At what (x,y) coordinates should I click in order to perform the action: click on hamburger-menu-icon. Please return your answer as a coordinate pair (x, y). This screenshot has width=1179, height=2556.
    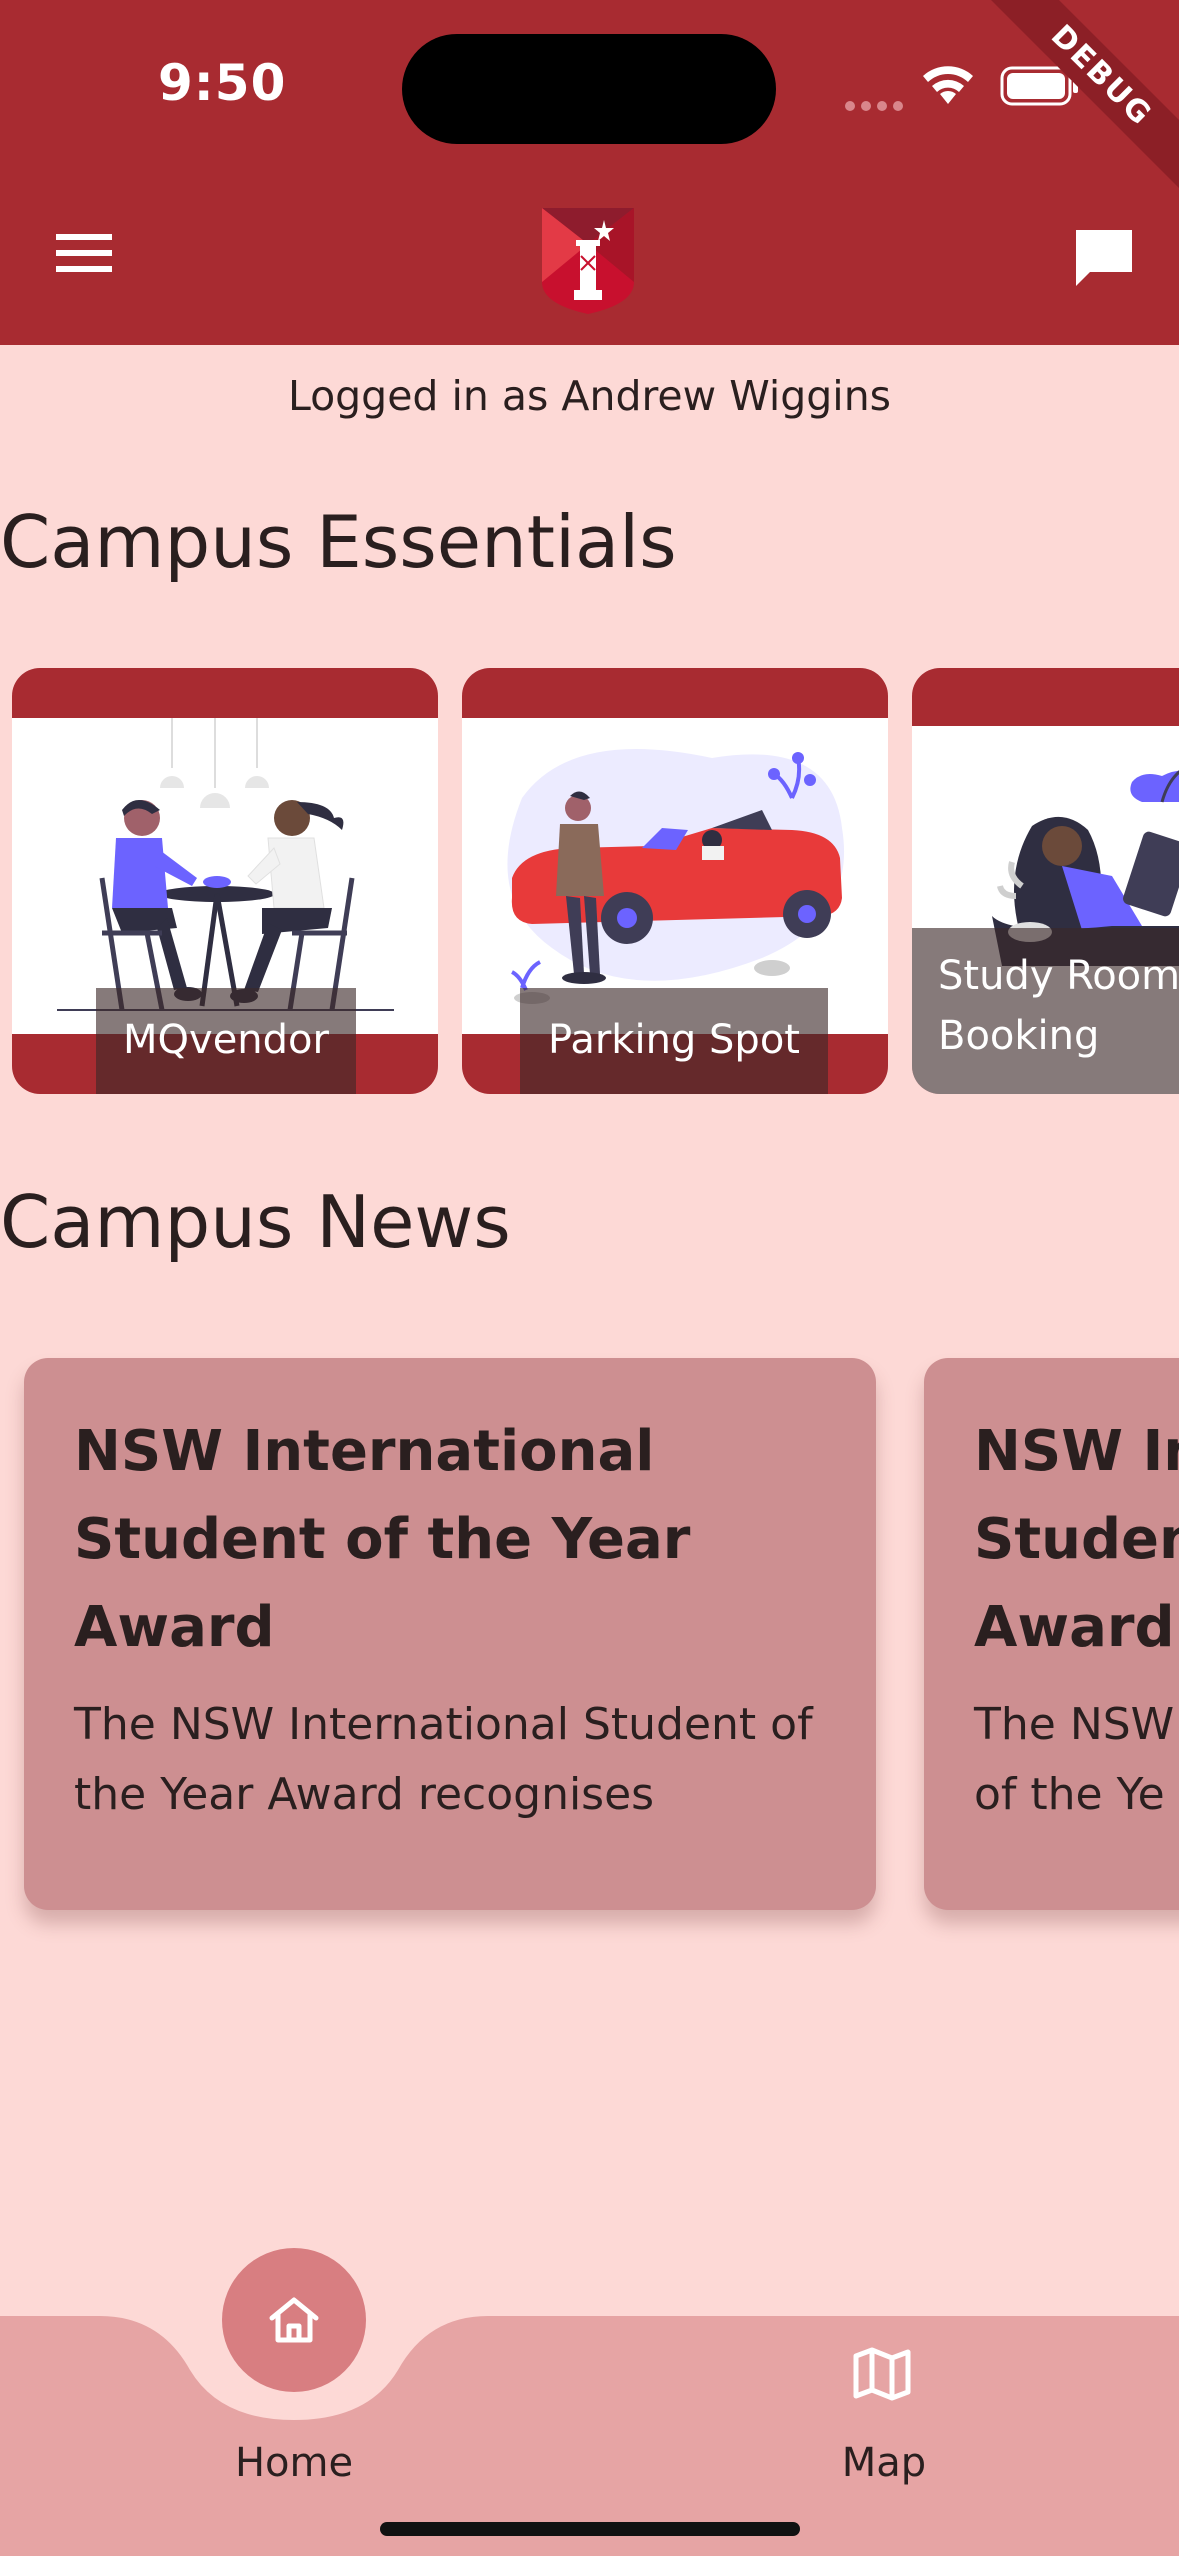
    Looking at the image, I should click on (84, 262).